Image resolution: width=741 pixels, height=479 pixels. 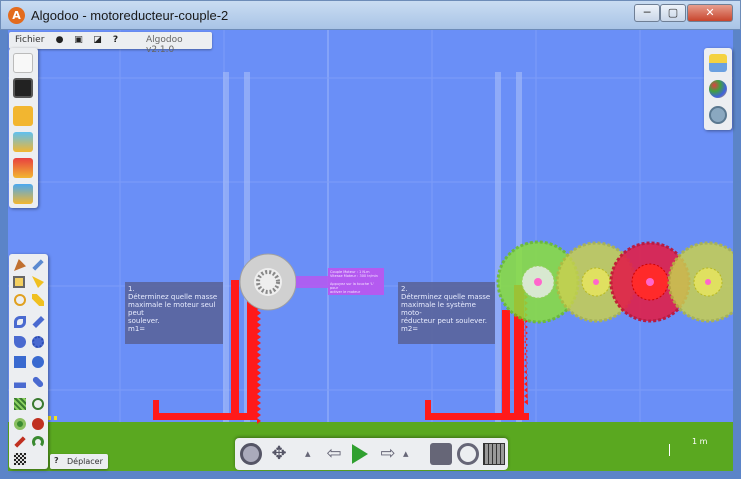 I want to click on motor-disc, so click(x=268, y=282).